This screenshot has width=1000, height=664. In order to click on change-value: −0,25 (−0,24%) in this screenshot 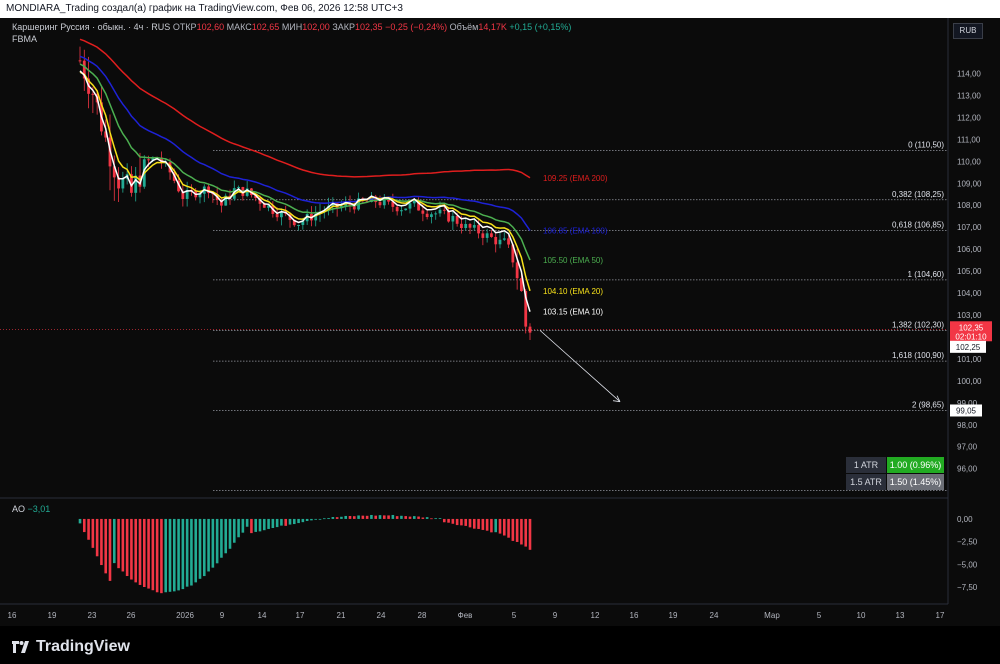, I will do `click(416, 27)`.